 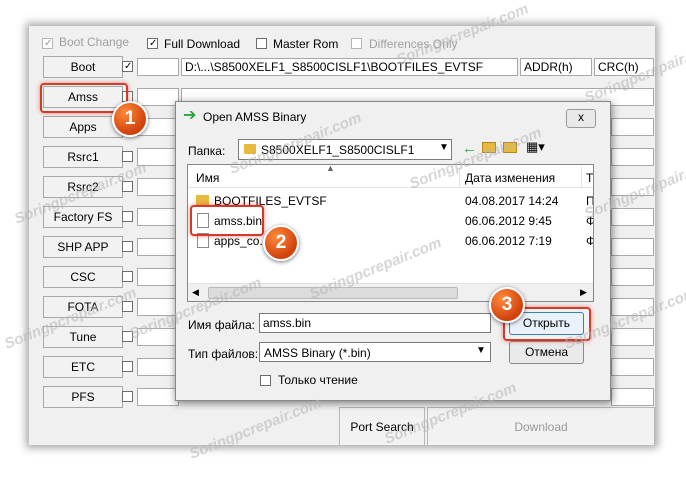 I want to click on apps-addr-field, so click(x=632, y=127).